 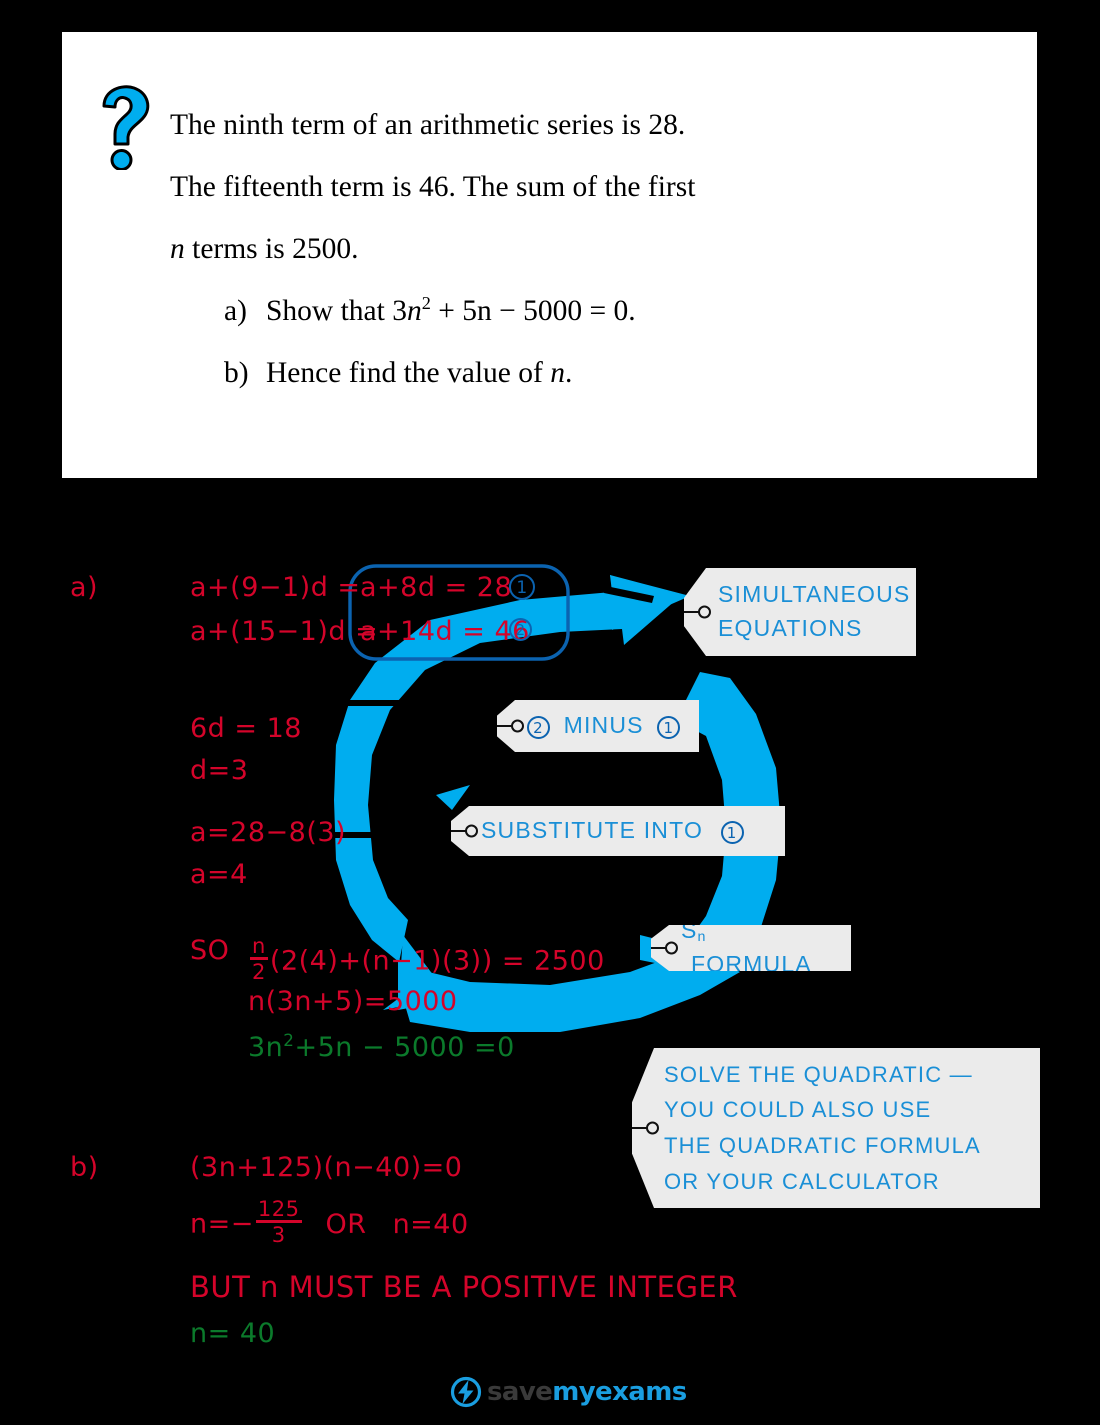 What do you see at coordinates (533, 311) in the screenshot?
I see `question-part-a-post: + 5n − 5000 = 0.` at bounding box center [533, 311].